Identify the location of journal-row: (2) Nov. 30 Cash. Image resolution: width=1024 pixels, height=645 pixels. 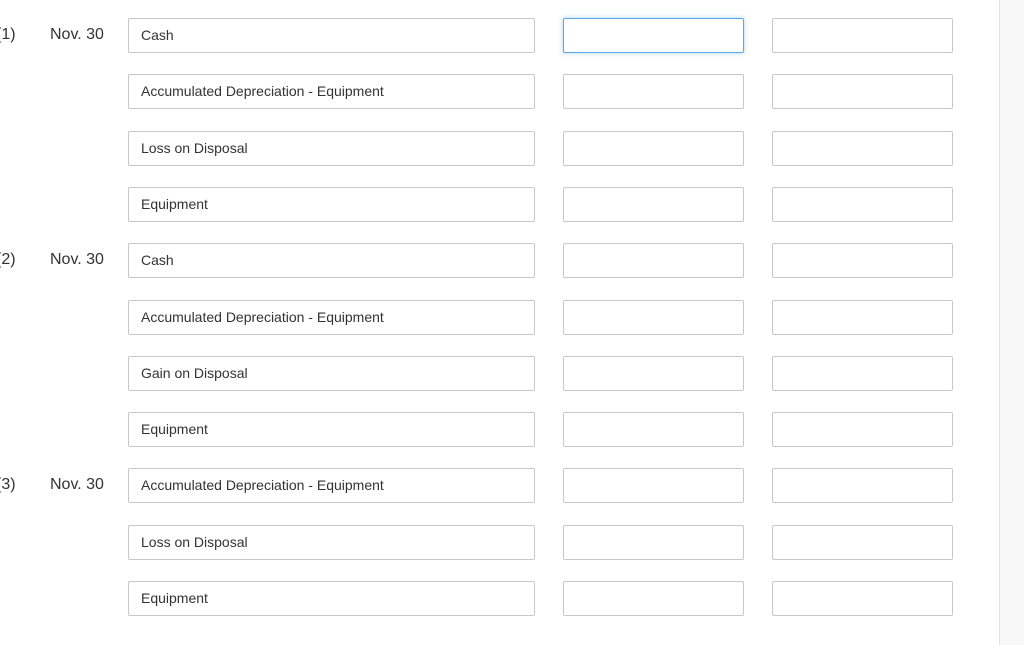
(499, 261).